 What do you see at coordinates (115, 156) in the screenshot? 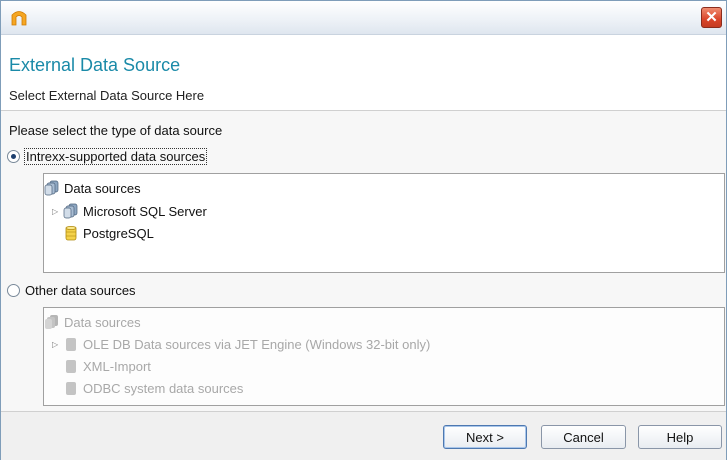
I see `supported-sources-label: Intrexx-supported data sources` at bounding box center [115, 156].